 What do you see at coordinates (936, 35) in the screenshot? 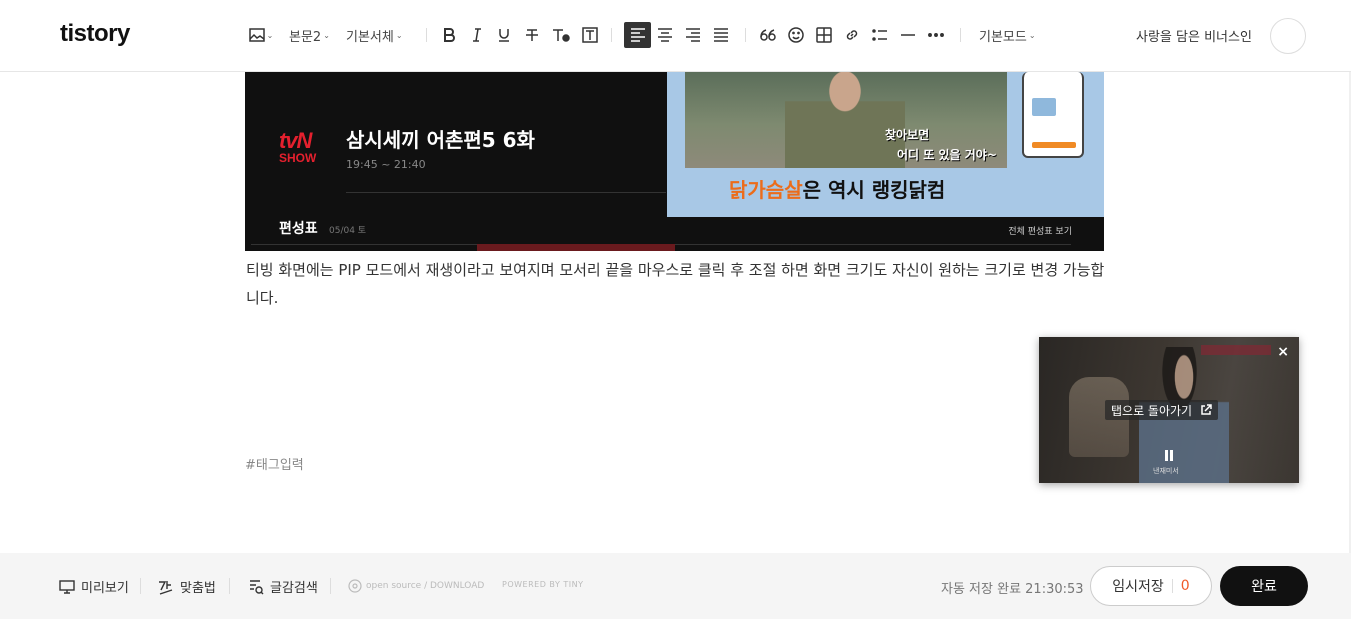
I see `more-button` at bounding box center [936, 35].